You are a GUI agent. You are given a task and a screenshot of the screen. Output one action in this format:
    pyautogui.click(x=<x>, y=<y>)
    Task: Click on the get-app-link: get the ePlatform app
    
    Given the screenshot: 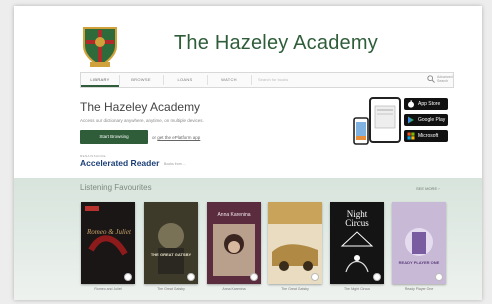 What is the action you would take?
    pyautogui.click(x=178, y=137)
    